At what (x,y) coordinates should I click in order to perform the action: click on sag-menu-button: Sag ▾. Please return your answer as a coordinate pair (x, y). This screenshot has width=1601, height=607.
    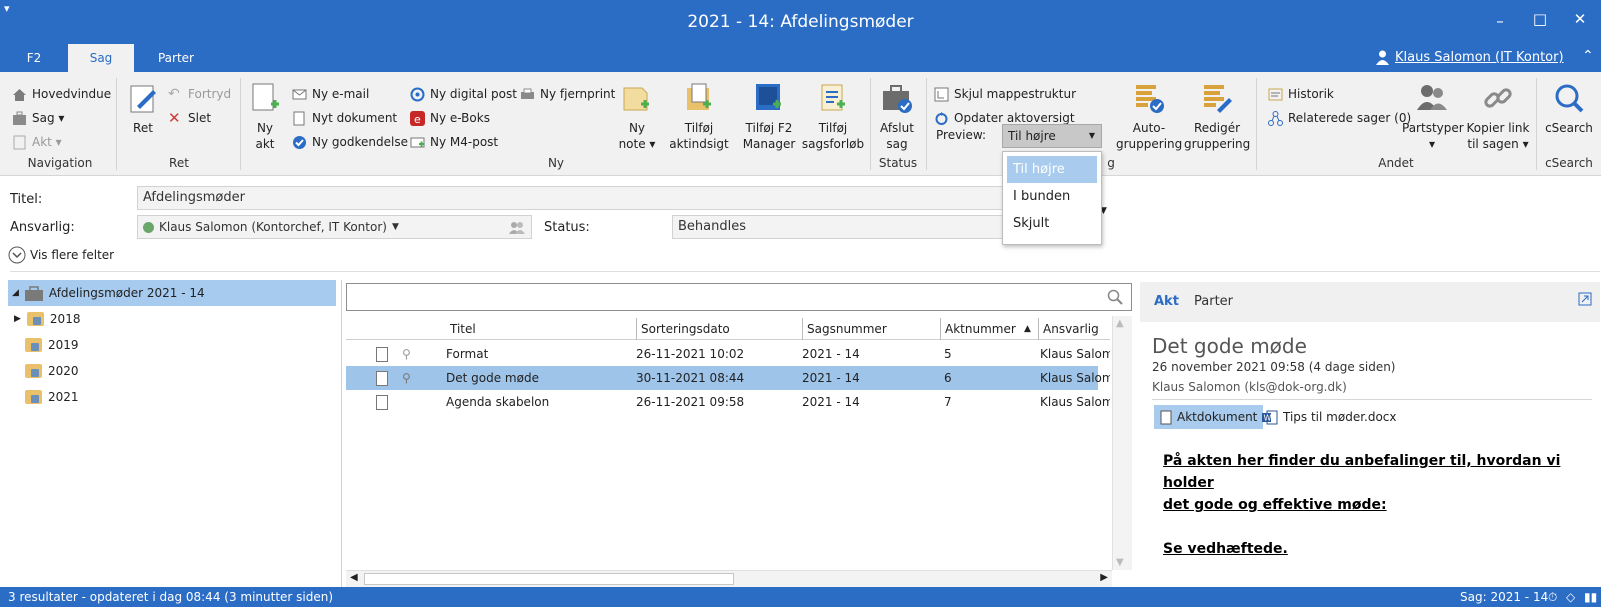
    Looking at the image, I should click on (61, 118).